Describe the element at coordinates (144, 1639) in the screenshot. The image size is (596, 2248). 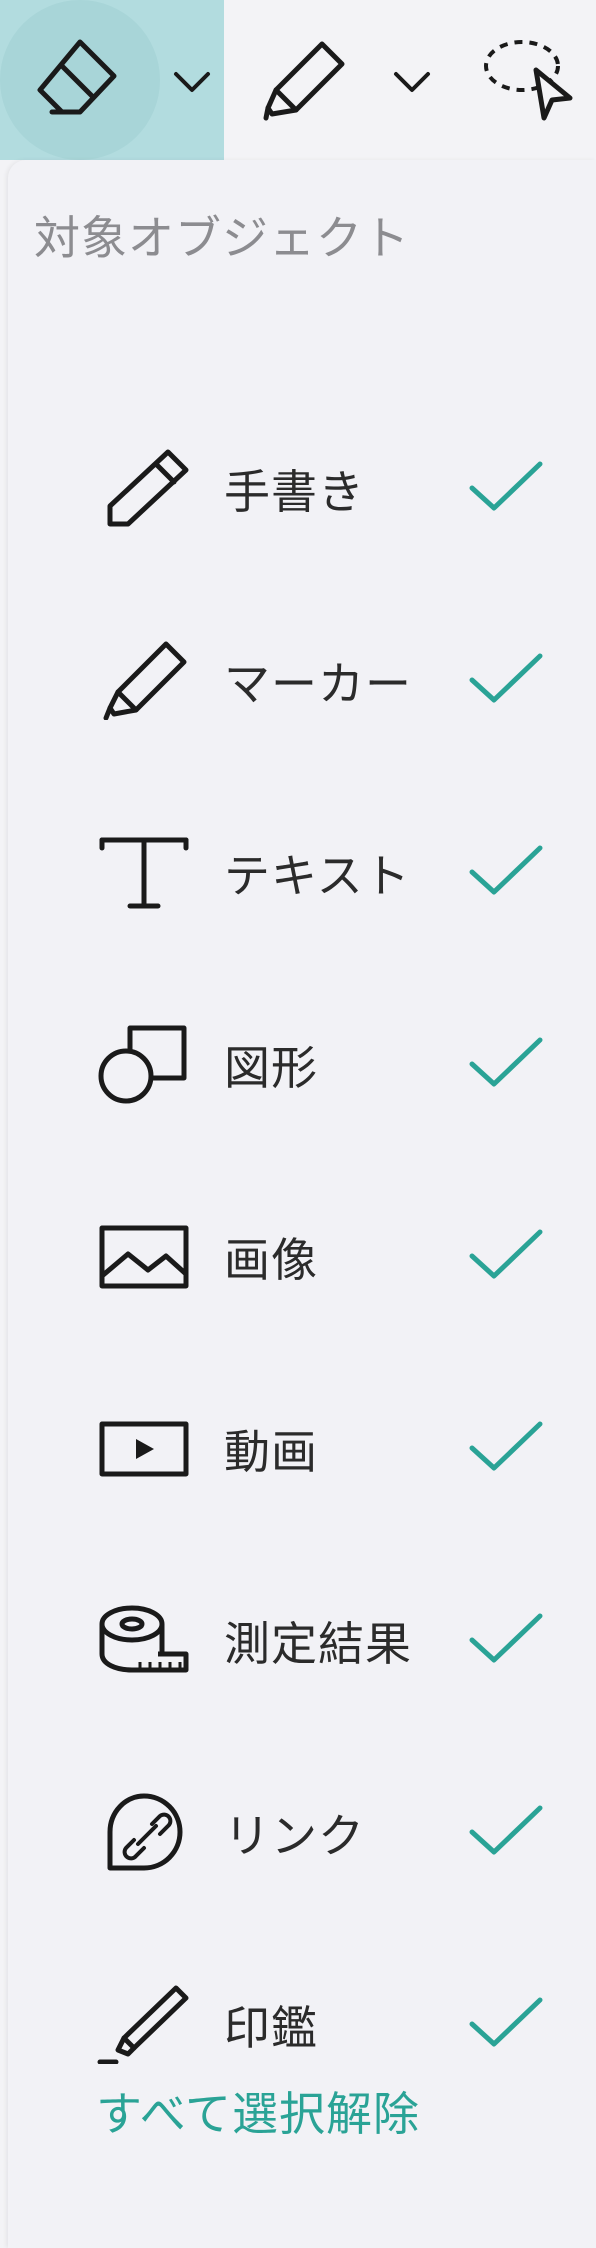
I see `tape-measure-icon` at that location.